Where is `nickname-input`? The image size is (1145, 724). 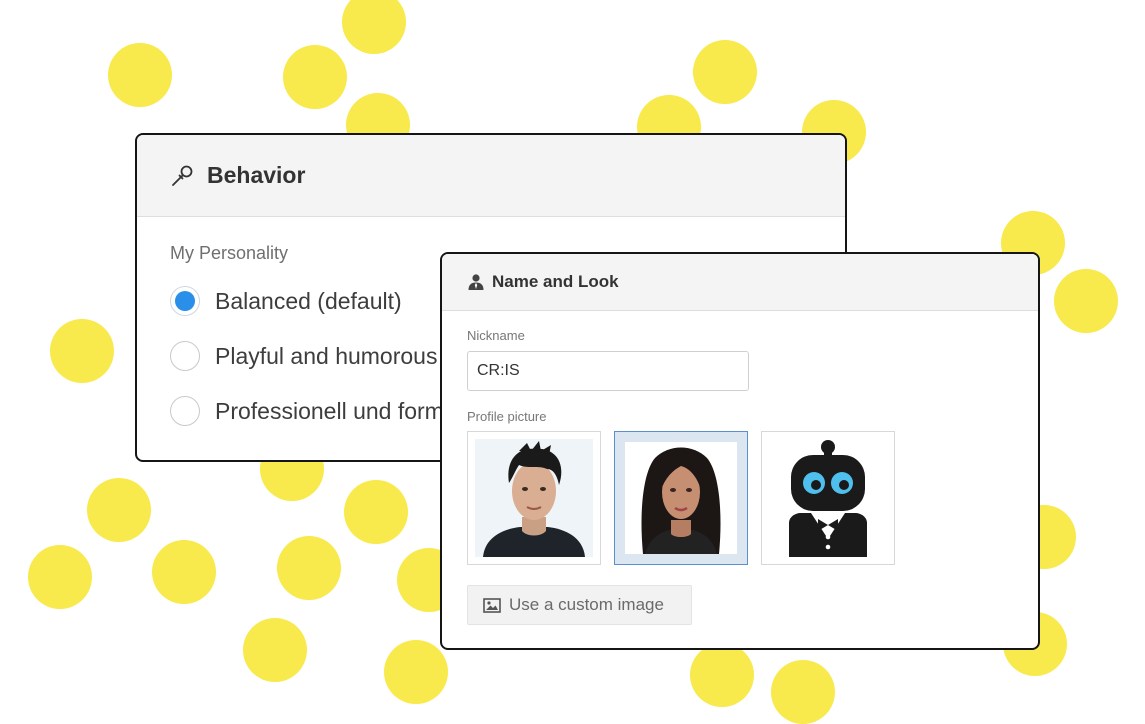
nickname-input is located at coordinates (608, 371).